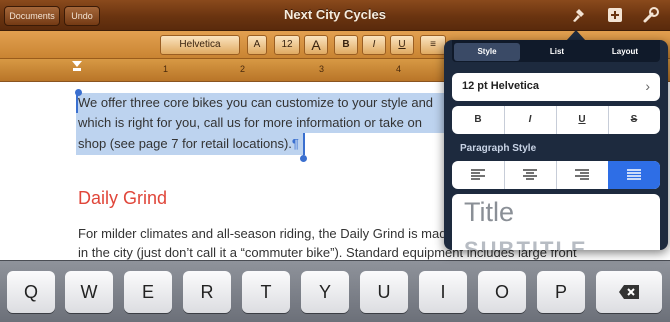 The image size is (670, 322). I want to click on align-right-icon, so click(582, 174).